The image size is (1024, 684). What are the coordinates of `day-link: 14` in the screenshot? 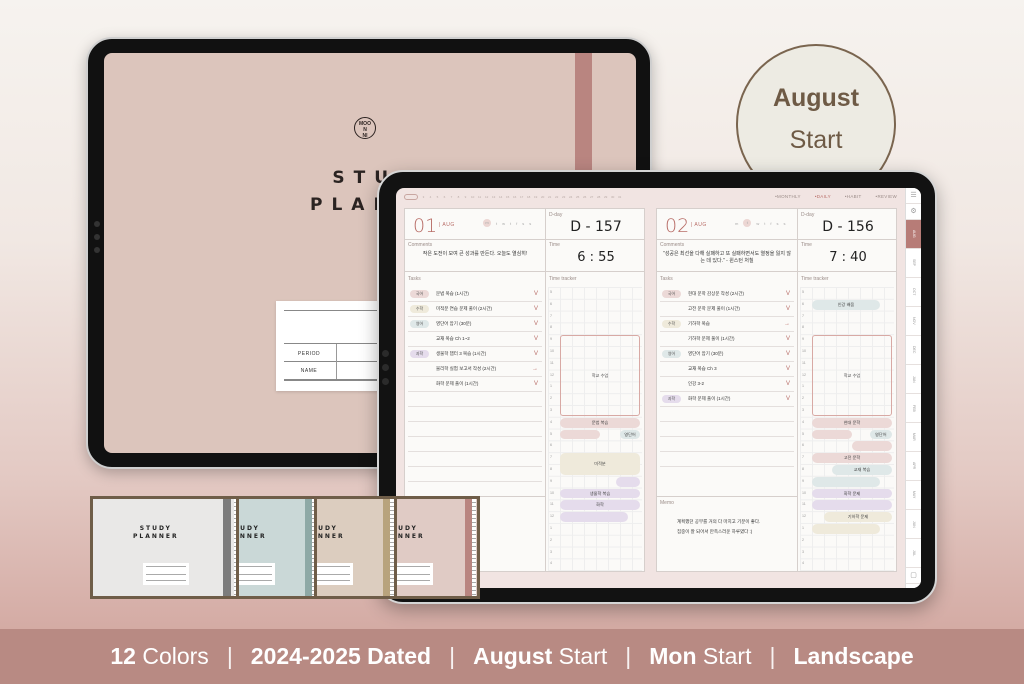 It's located at (500, 197).